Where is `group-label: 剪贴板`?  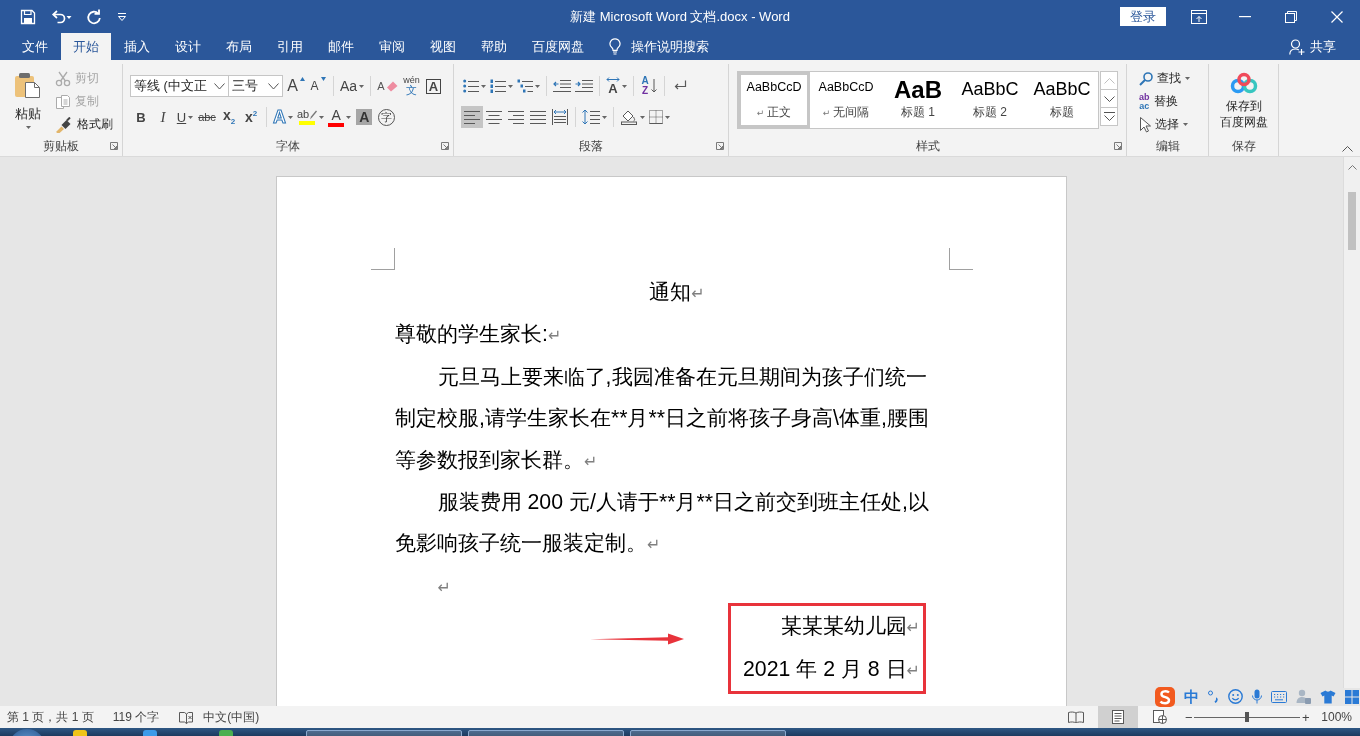
group-label: 剪贴板 is located at coordinates (61, 146).